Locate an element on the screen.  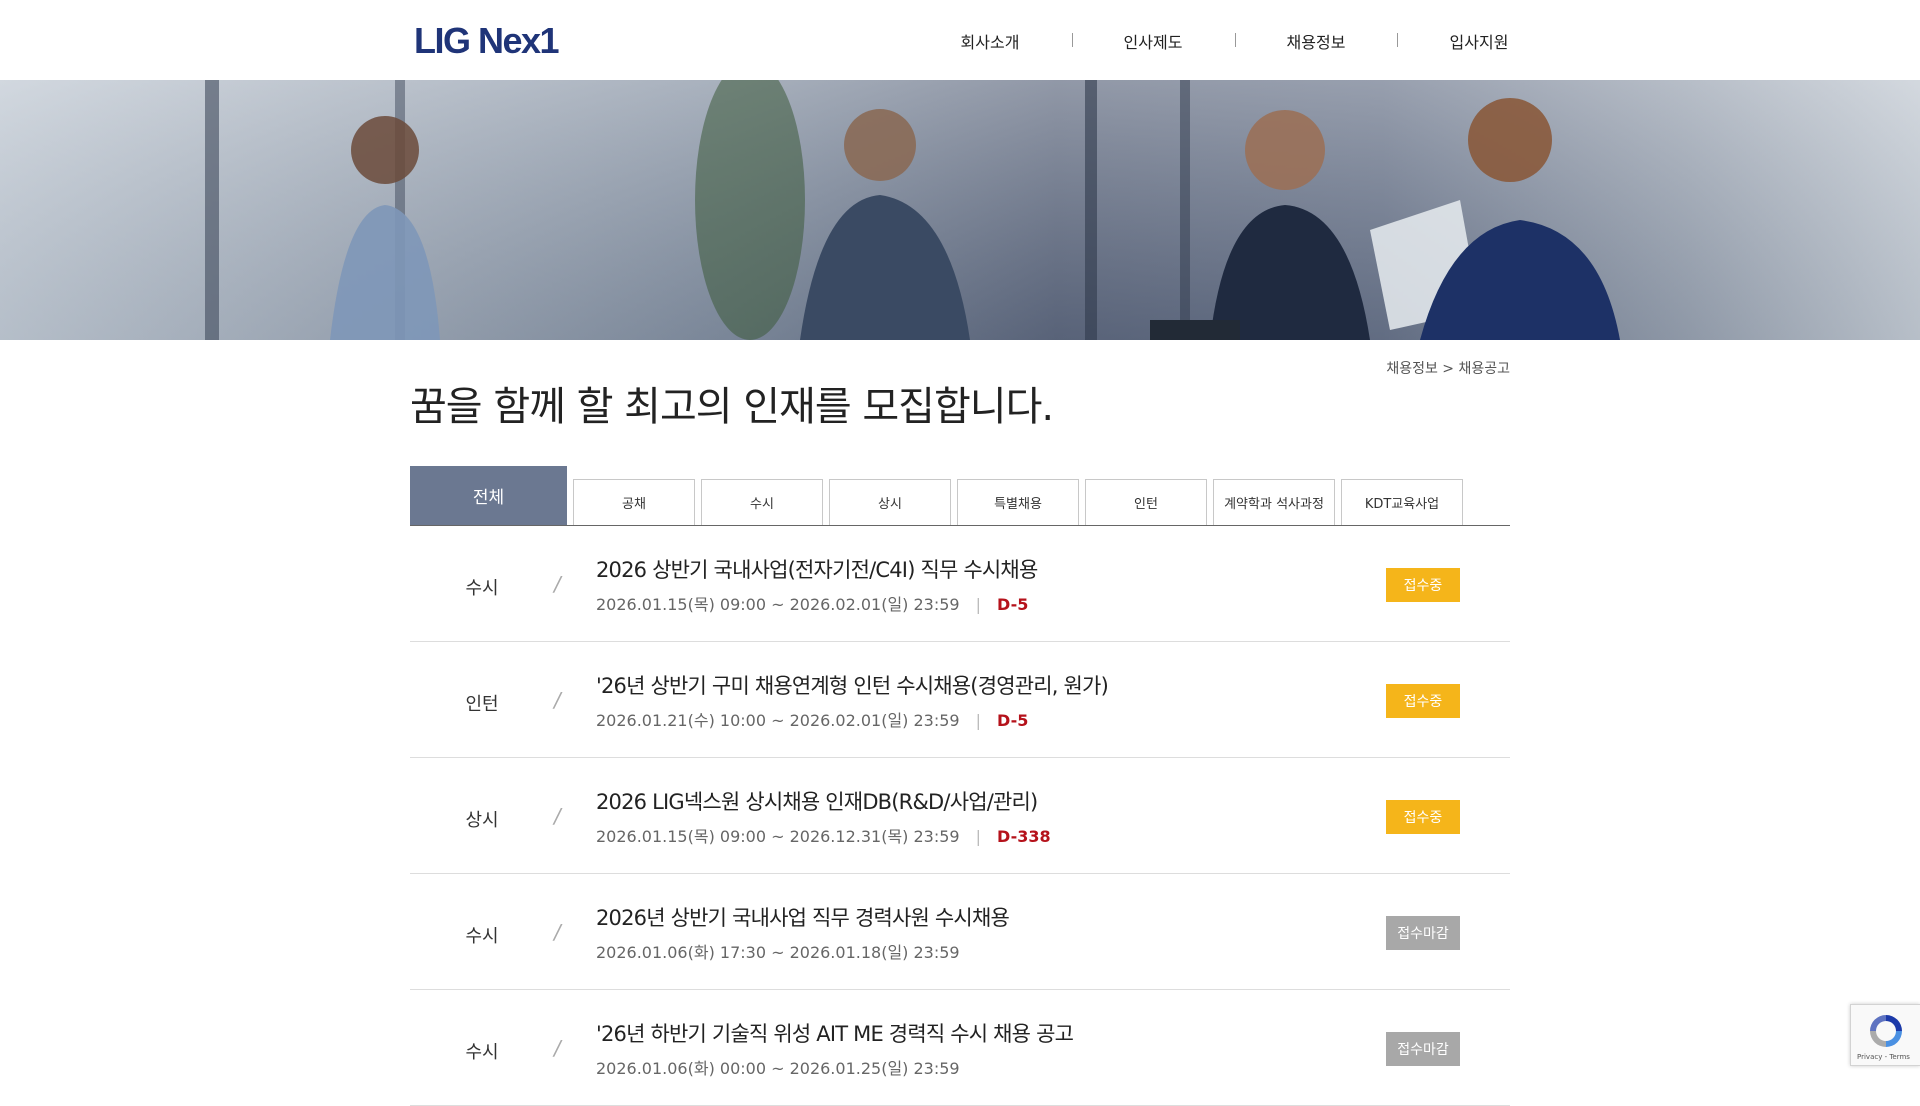
tab-special-recruit: 특별채용 is located at coordinates (1018, 502).